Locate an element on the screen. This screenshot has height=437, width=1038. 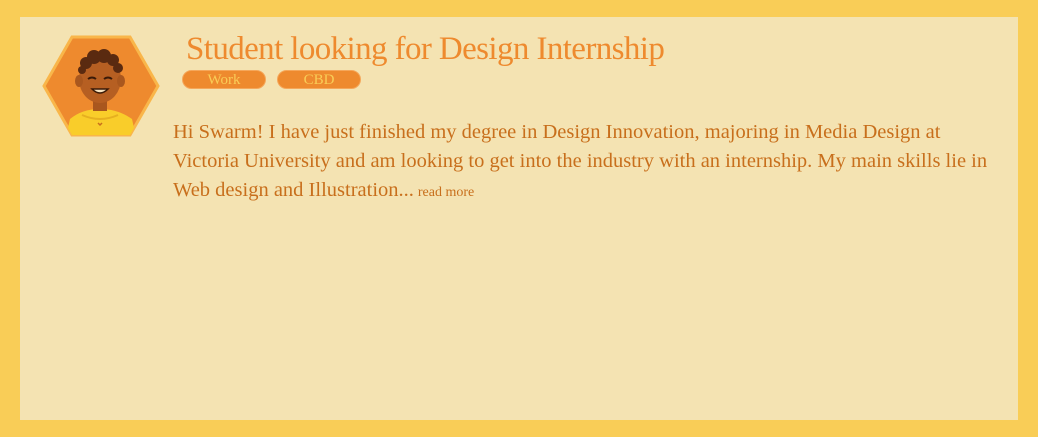
read-more-link: read more is located at coordinates (446, 192).